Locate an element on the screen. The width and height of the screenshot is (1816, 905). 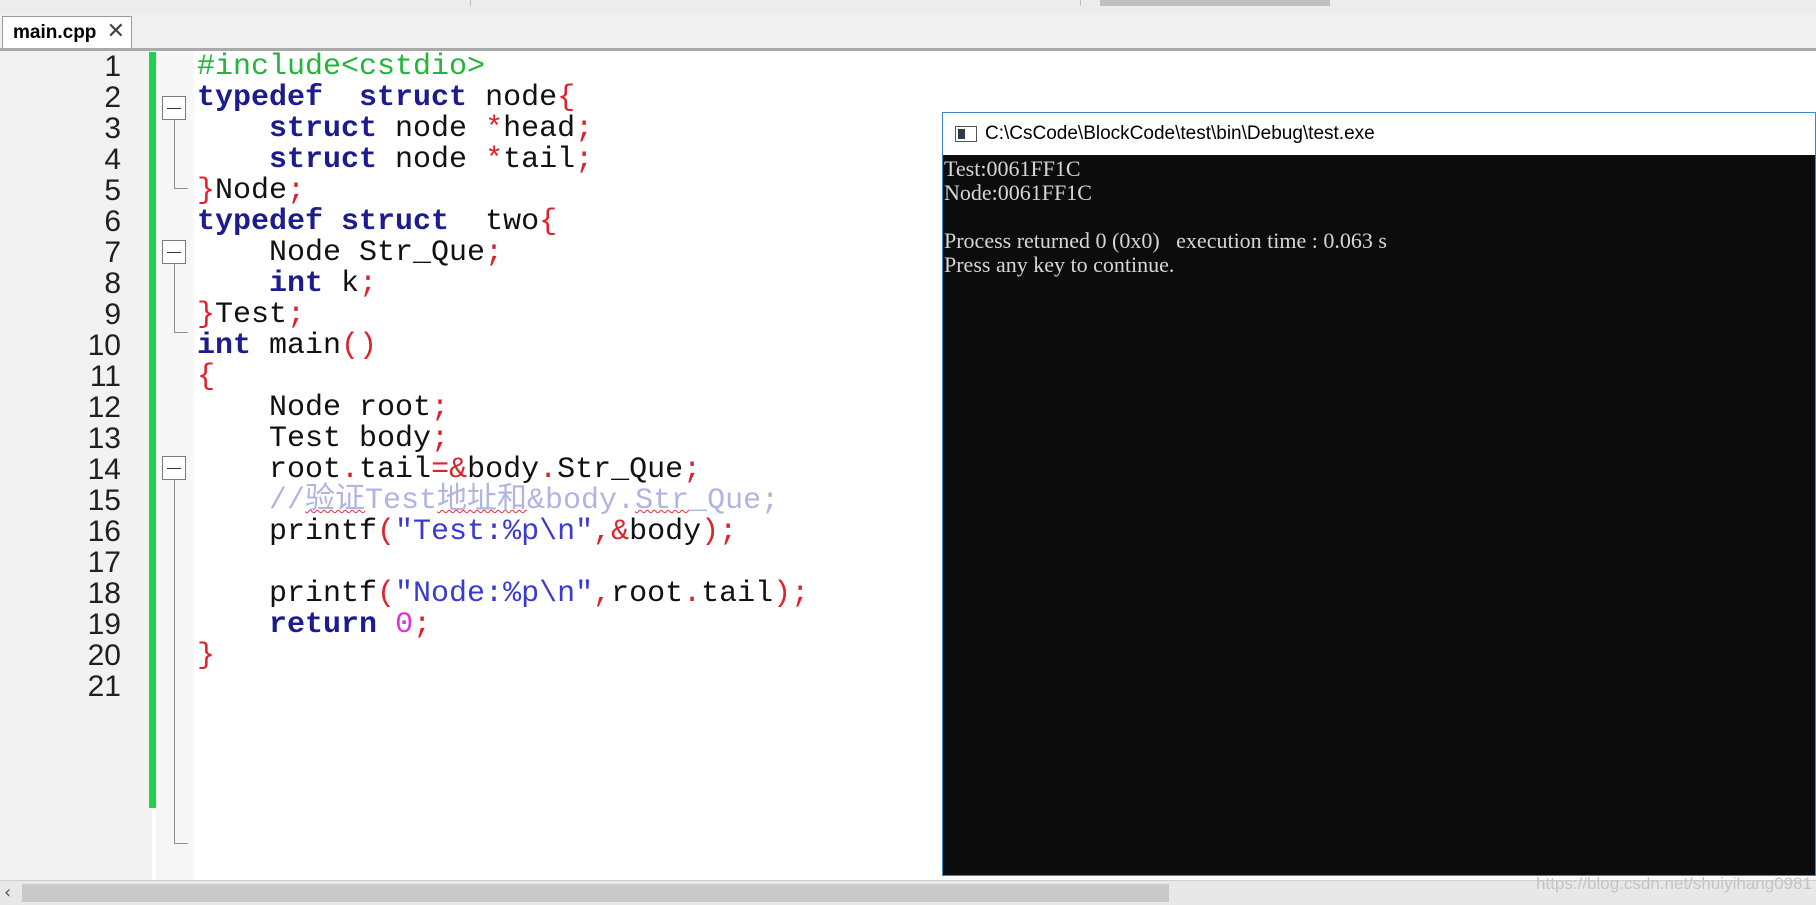
code-token: () is located at coordinates (359, 346).